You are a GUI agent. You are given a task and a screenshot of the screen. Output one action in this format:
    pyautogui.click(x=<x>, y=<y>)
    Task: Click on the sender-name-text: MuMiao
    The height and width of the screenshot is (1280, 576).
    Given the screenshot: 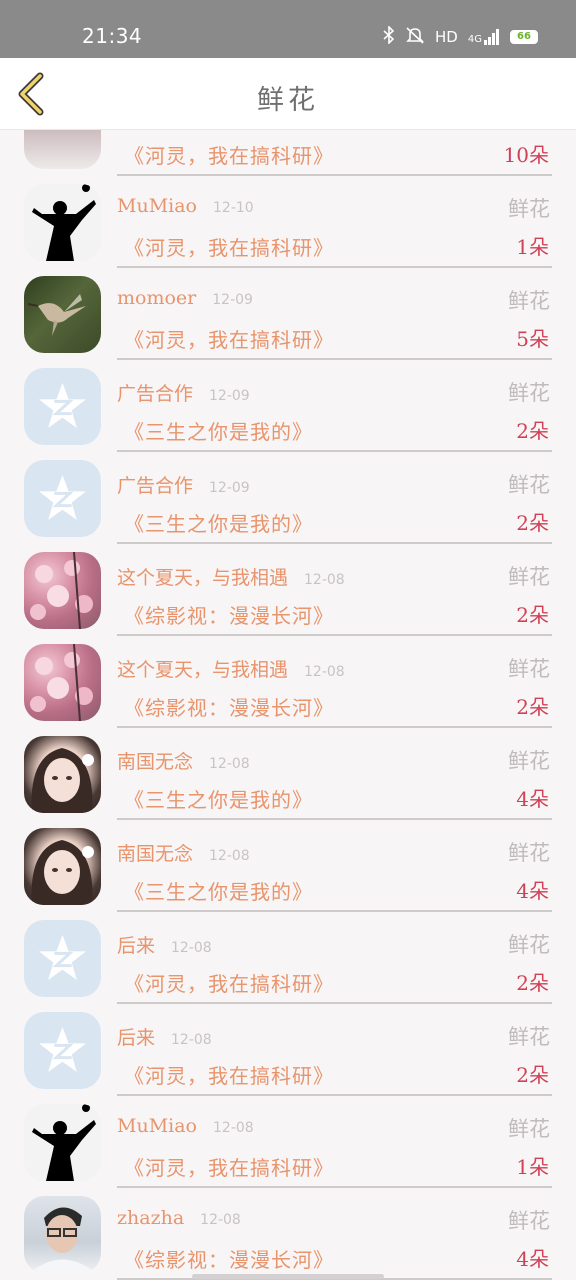 What is the action you would take?
    pyautogui.click(x=157, y=1126)
    